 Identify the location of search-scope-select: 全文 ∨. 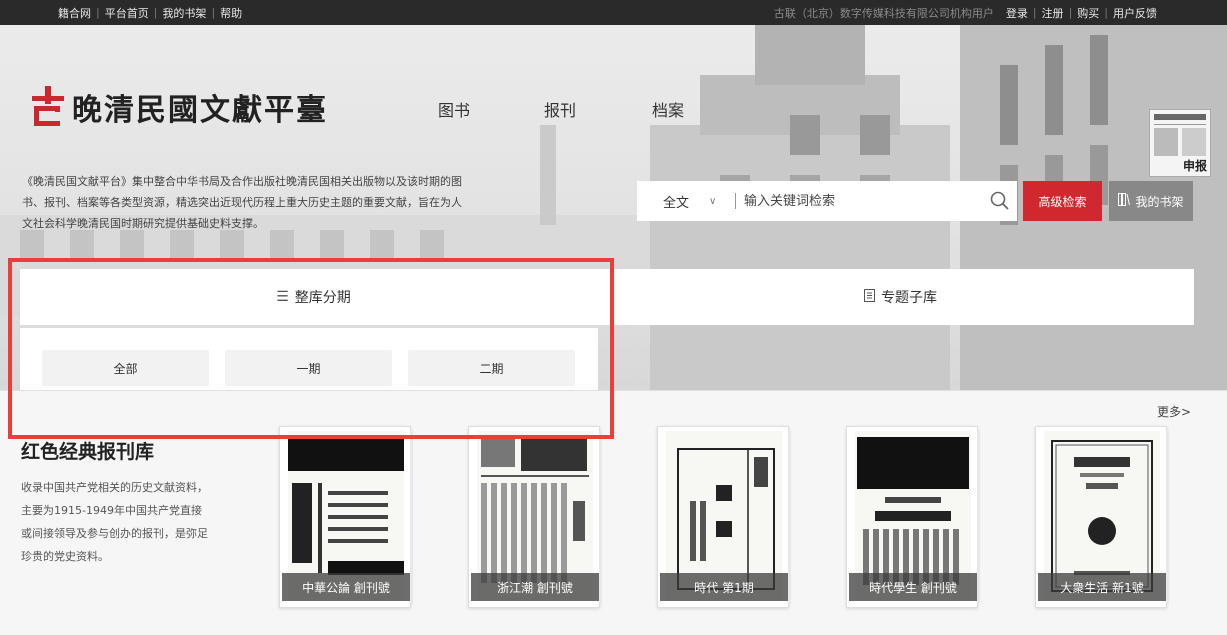
(686, 201).